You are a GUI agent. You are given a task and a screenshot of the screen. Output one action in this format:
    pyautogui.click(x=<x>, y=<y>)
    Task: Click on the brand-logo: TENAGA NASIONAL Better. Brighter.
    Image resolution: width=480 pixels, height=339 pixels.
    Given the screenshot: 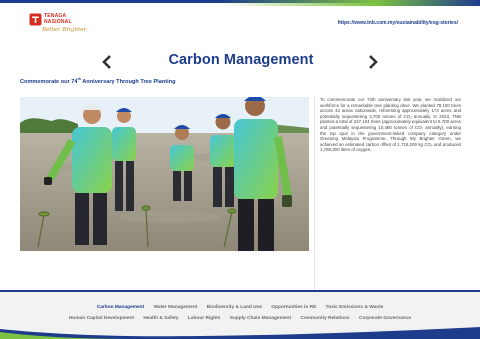 What is the action you would take?
    pyautogui.click(x=64, y=25)
    